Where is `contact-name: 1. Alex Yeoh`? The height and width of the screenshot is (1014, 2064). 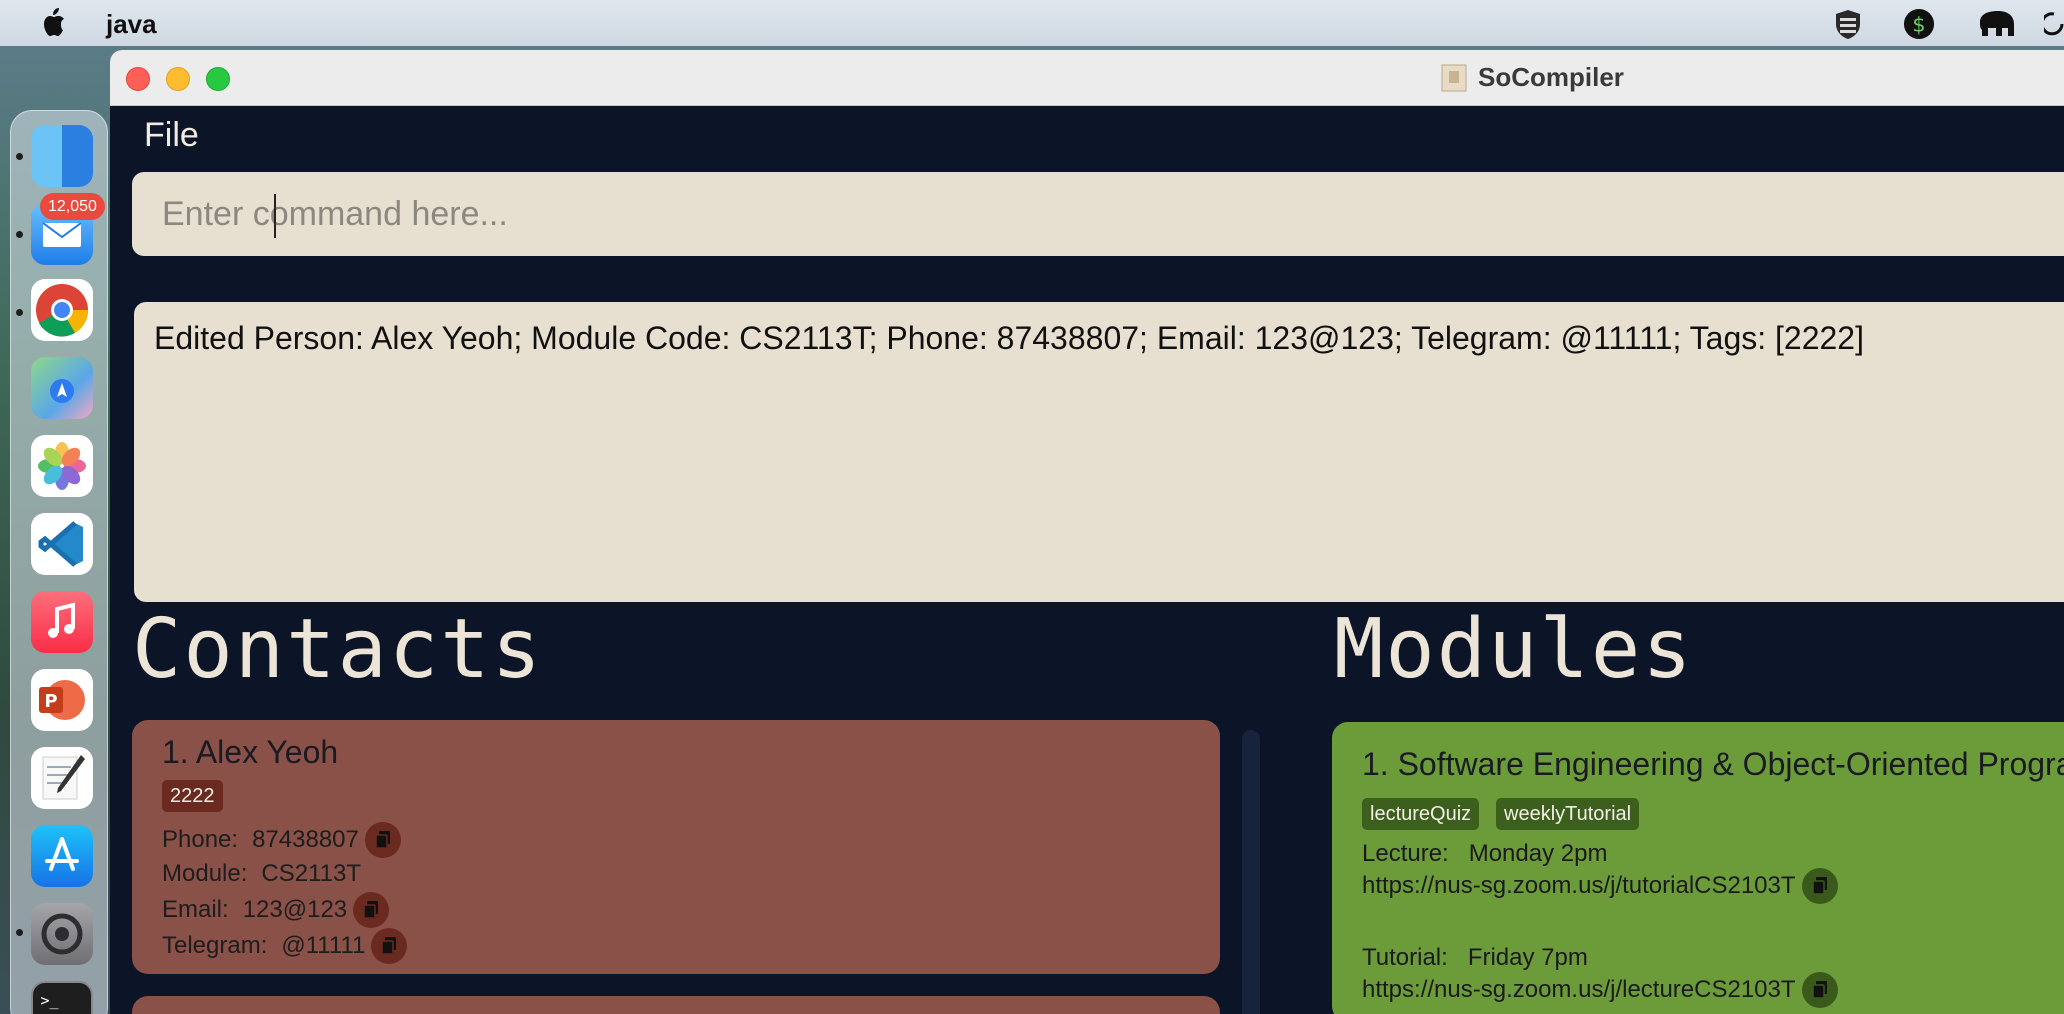
contact-name: 1. Alex Yeoh is located at coordinates (250, 752).